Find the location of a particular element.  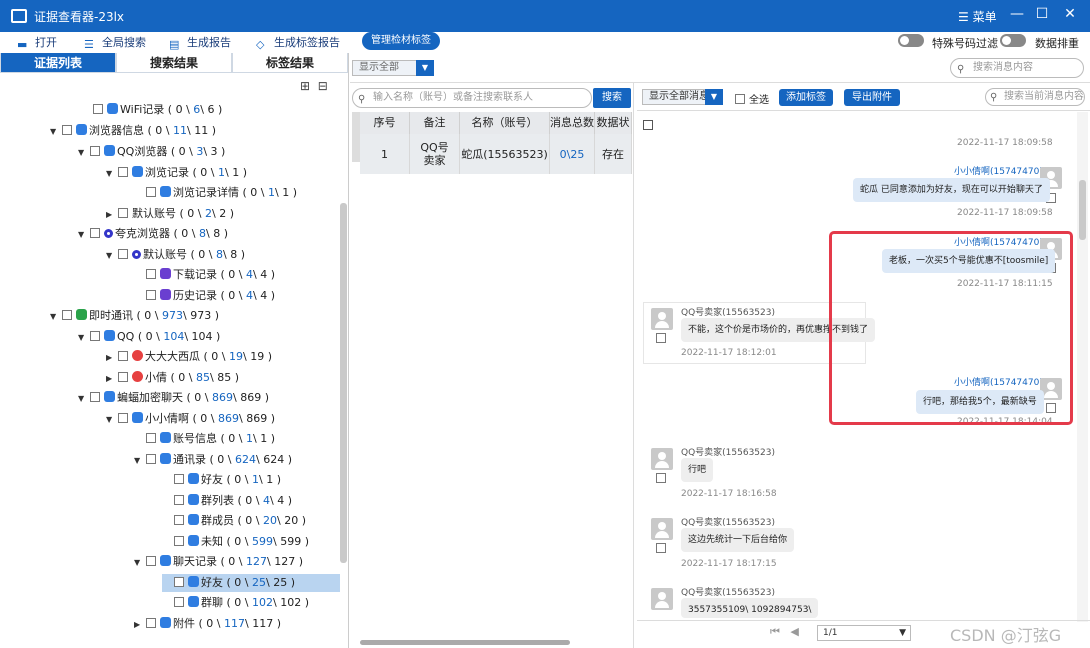

first-page-button: ⏮ is located at coordinates (775, 631).